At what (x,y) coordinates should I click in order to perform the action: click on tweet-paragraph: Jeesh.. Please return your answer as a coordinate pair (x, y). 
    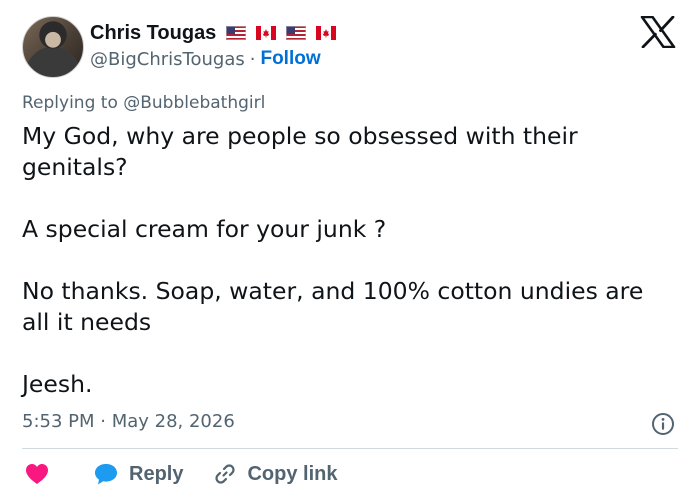
    Looking at the image, I should click on (57, 384).